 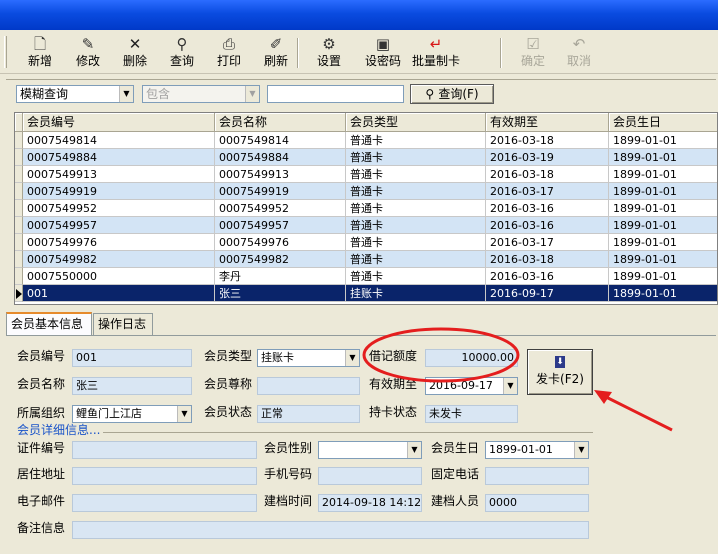 What do you see at coordinates (383, 52) in the screenshot?
I see `toolbar-button-7: ▣ 设密码` at bounding box center [383, 52].